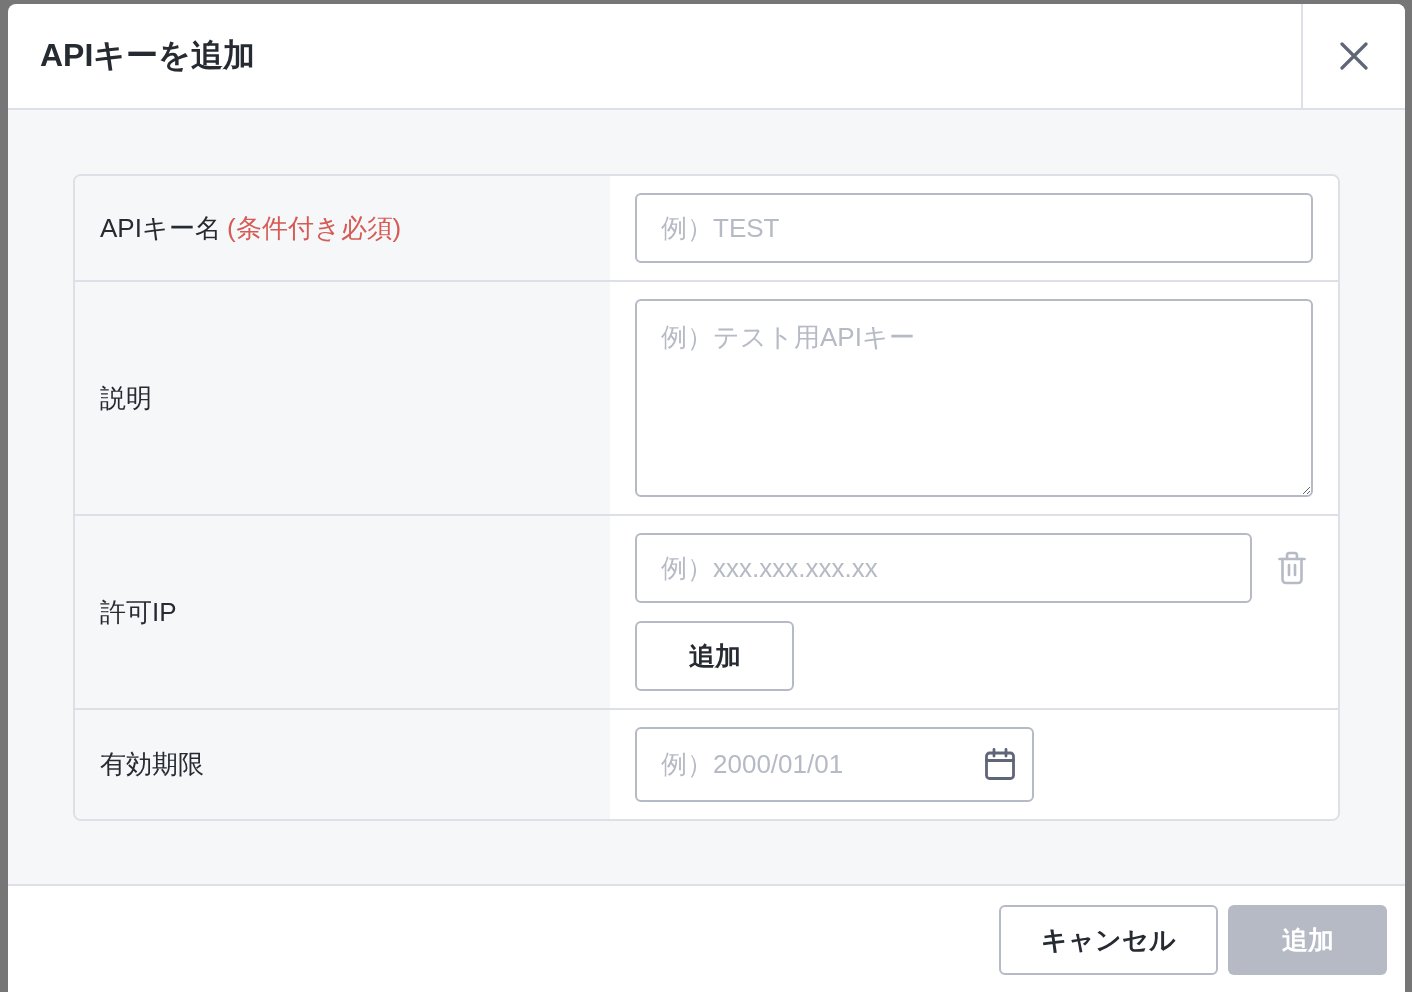 The image size is (1412, 992). What do you see at coordinates (834, 764) in the screenshot?
I see `date-input: 例）2000/01/01` at bounding box center [834, 764].